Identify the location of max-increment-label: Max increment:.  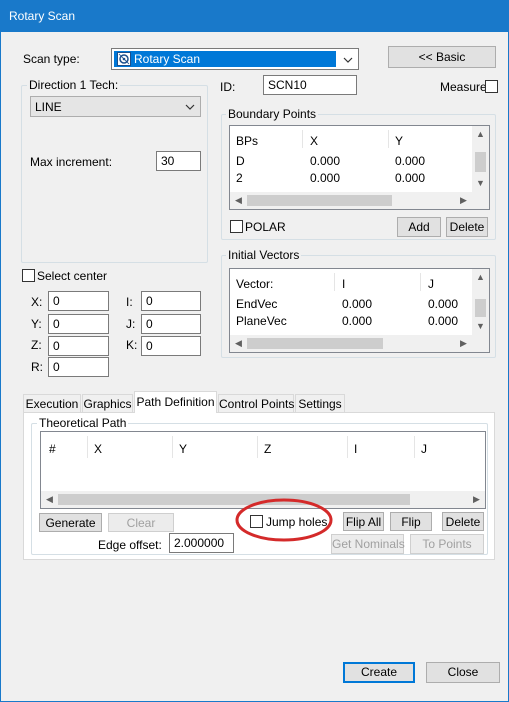
(71, 162).